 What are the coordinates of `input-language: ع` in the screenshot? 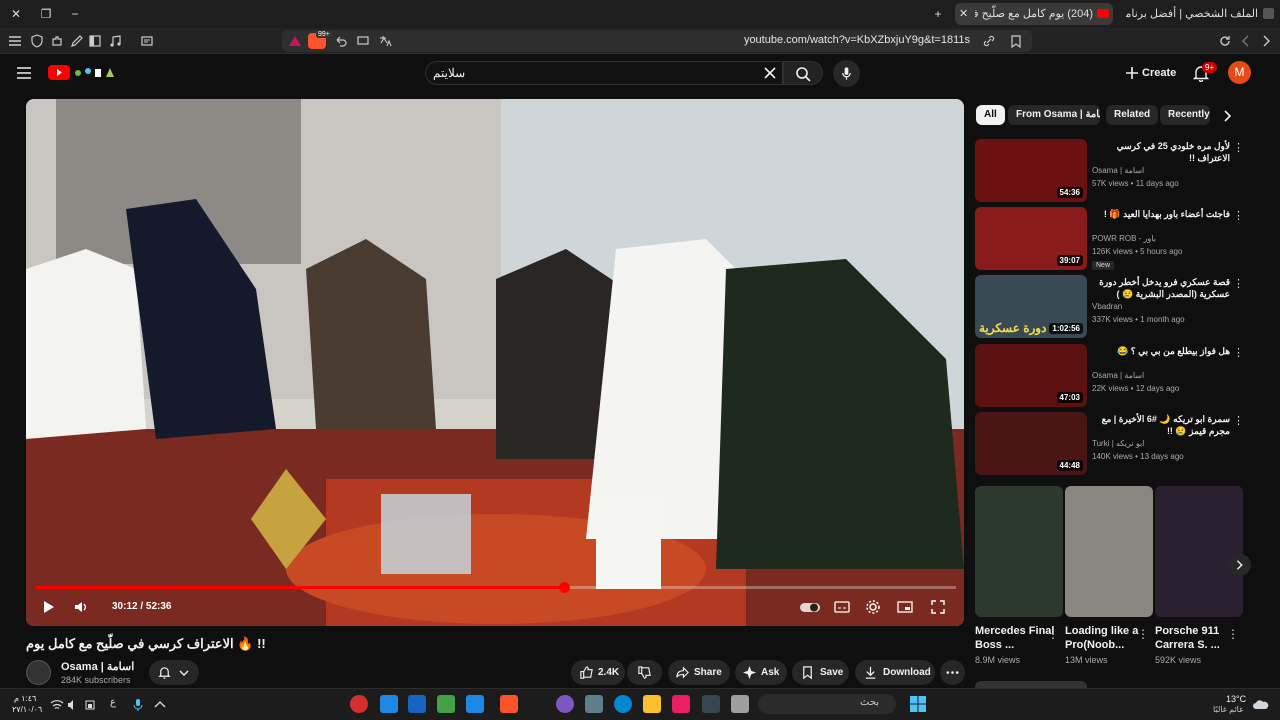 It's located at (113, 702).